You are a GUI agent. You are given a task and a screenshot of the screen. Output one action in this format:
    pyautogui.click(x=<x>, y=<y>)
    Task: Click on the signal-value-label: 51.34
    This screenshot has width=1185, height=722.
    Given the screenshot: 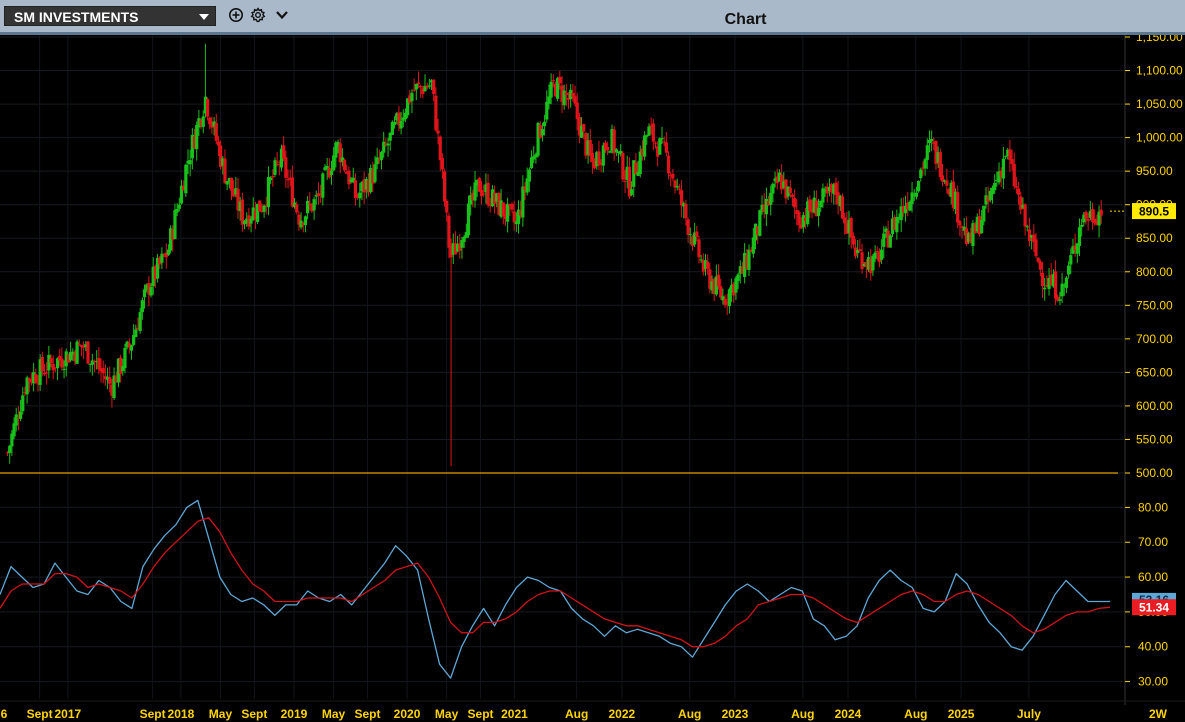 What is the action you would take?
    pyautogui.click(x=1154, y=608)
    